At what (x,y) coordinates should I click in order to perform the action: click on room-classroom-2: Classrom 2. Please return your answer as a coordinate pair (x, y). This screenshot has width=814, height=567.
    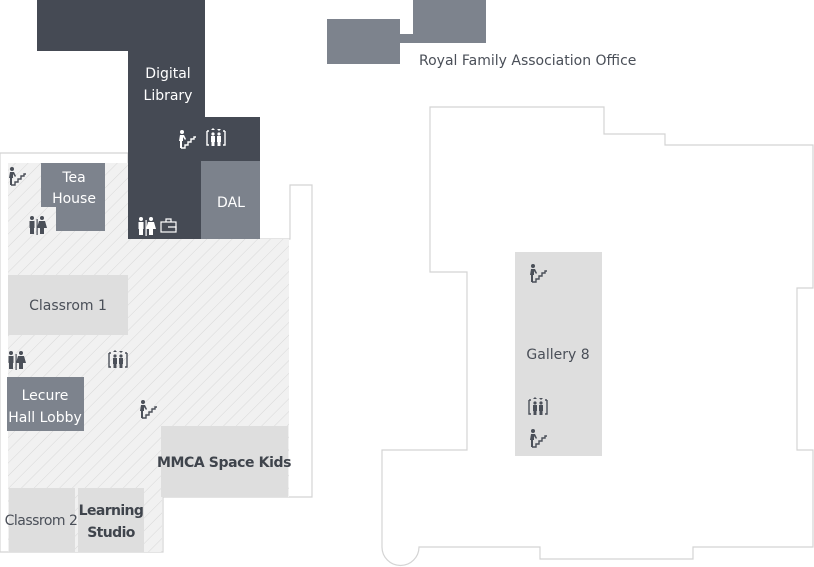
    Looking at the image, I should click on (41, 520).